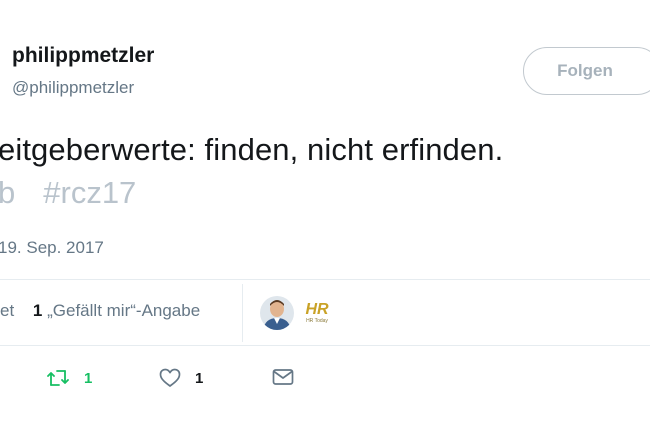 Image resolution: width=650 pixels, height=427 pixels. I want to click on liker-avatar, so click(277, 313).